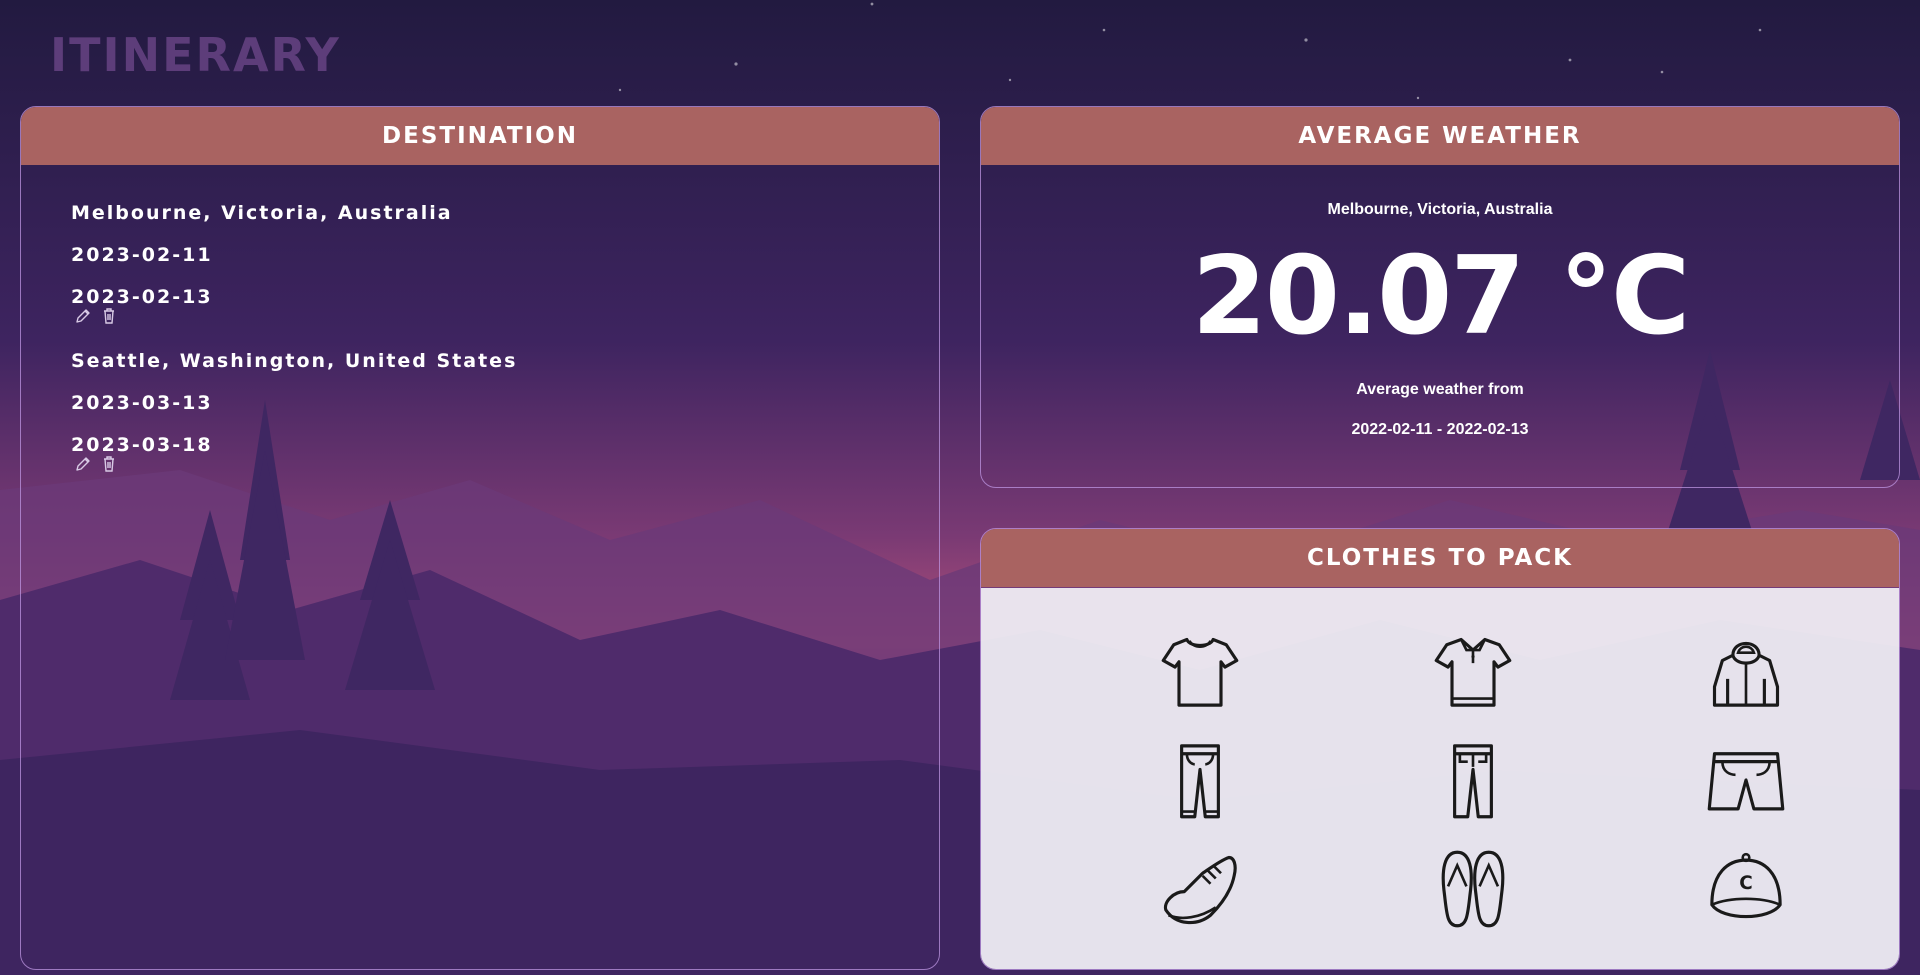 The width and height of the screenshot is (1920, 975). What do you see at coordinates (1440, 209) in the screenshot?
I see `weather-city: Melbourne, Victoria, Australia` at bounding box center [1440, 209].